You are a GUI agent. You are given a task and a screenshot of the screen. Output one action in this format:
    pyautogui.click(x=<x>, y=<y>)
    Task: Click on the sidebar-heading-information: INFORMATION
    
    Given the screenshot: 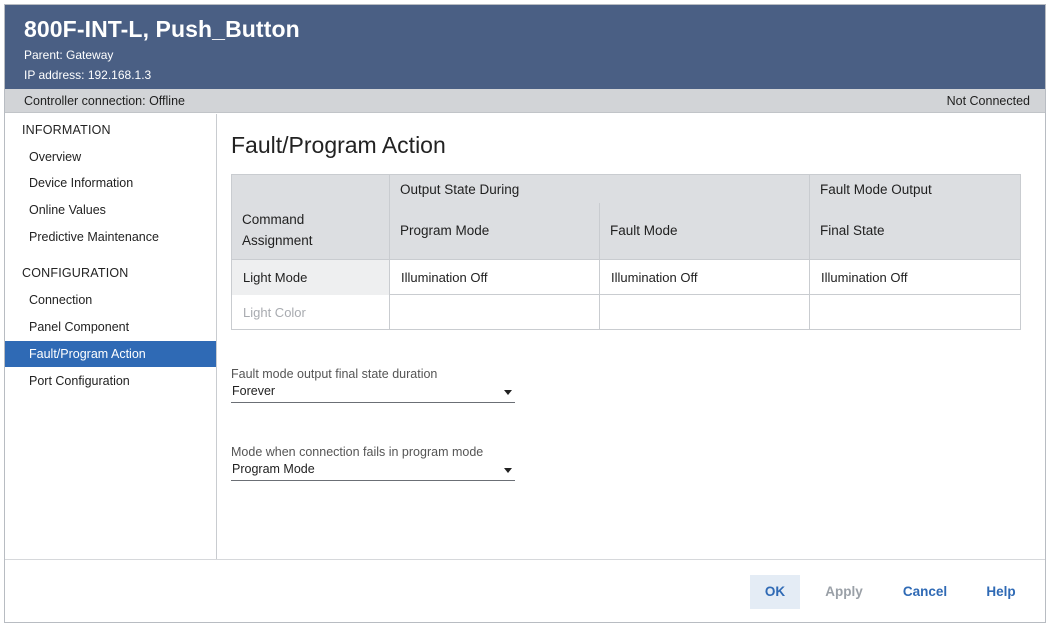 What is the action you would take?
    pyautogui.click(x=66, y=130)
    